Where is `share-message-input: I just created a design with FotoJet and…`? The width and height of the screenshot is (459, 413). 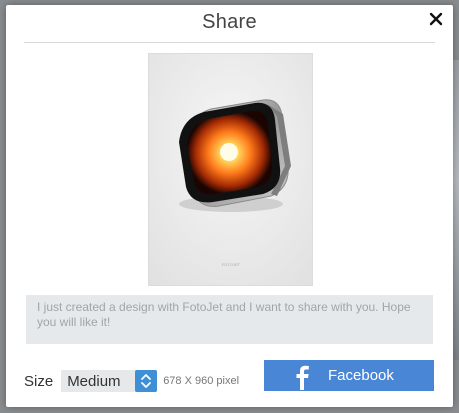
share-message-input: I just created a design with FotoJet and… is located at coordinates (229, 319).